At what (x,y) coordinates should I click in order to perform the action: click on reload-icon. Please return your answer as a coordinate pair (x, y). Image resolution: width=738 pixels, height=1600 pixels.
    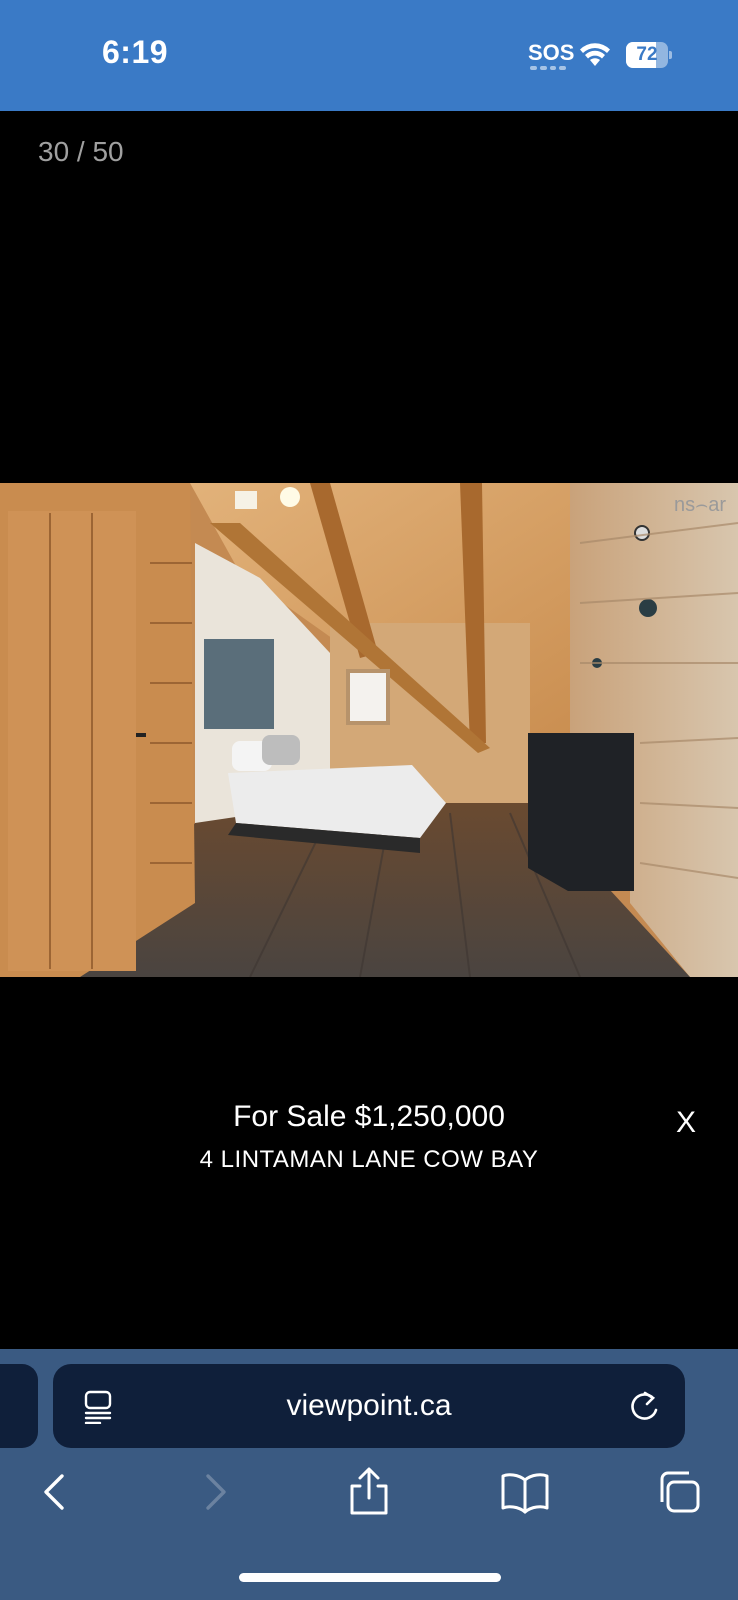
    Looking at the image, I should click on (645, 1407).